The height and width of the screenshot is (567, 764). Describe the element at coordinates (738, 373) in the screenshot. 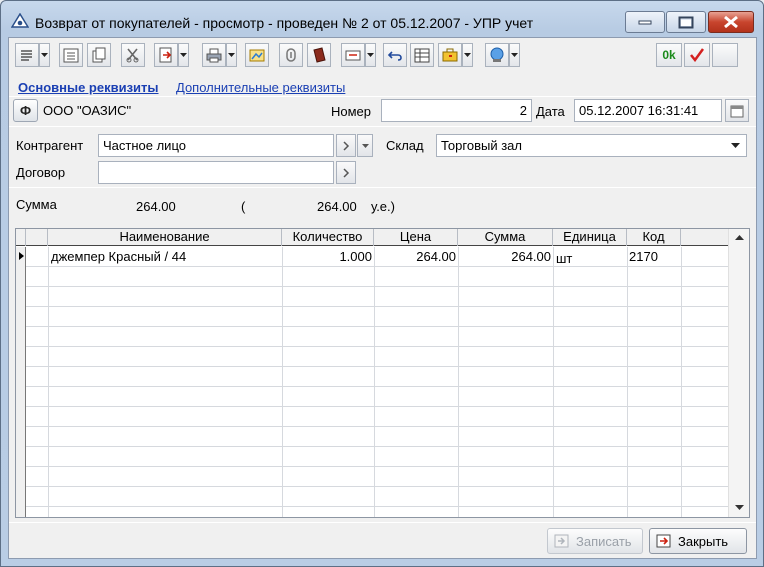

I see `table-scrollbar` at that location.